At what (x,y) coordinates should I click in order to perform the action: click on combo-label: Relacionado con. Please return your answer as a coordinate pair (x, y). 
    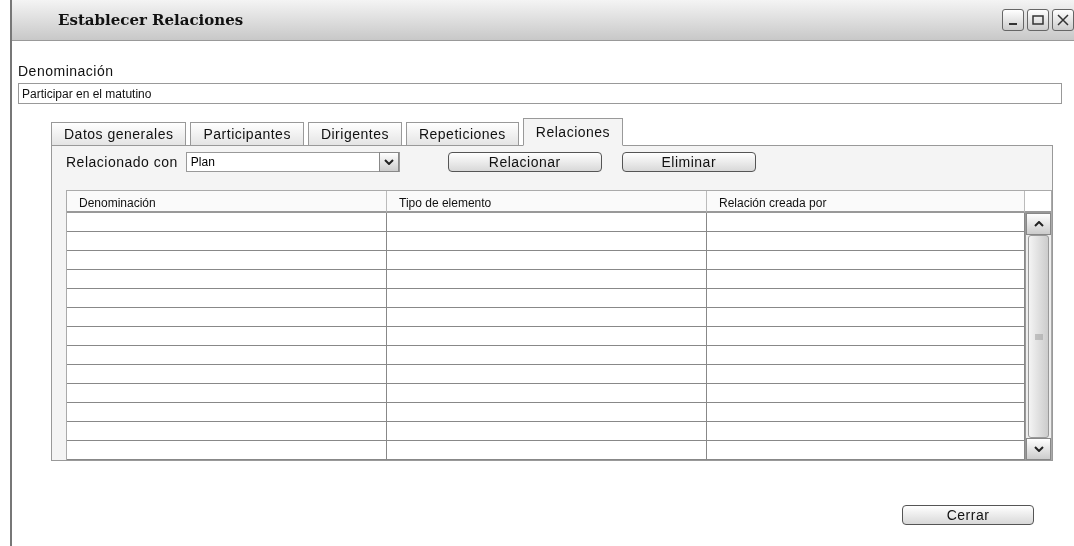
    Looking at the image, I should click on (122, 162).